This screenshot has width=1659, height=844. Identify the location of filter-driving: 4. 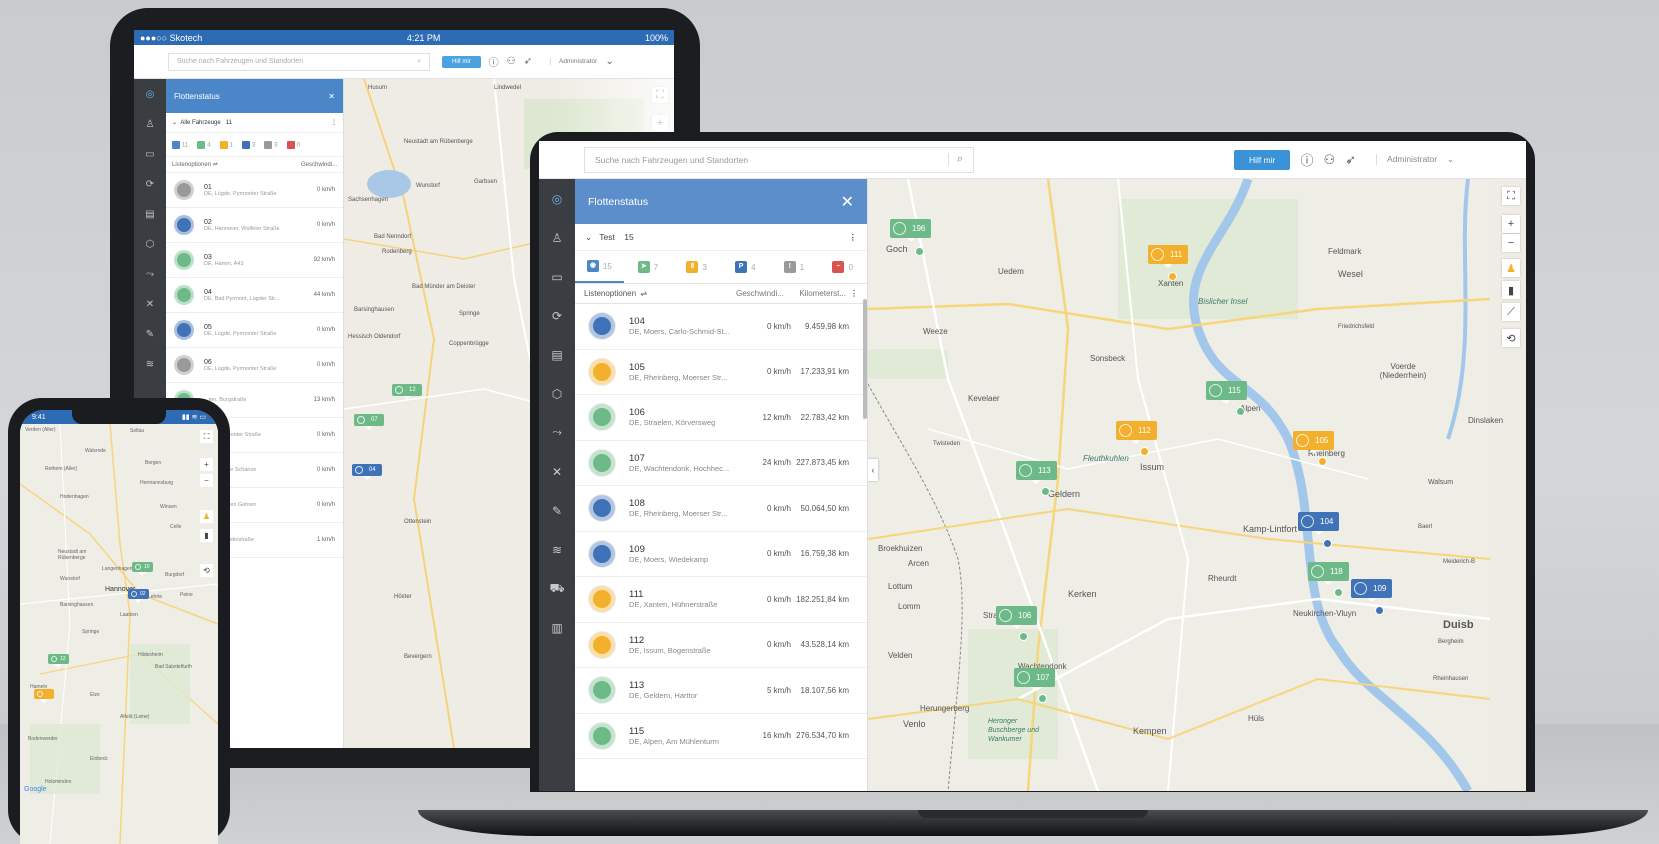
(204, 144).